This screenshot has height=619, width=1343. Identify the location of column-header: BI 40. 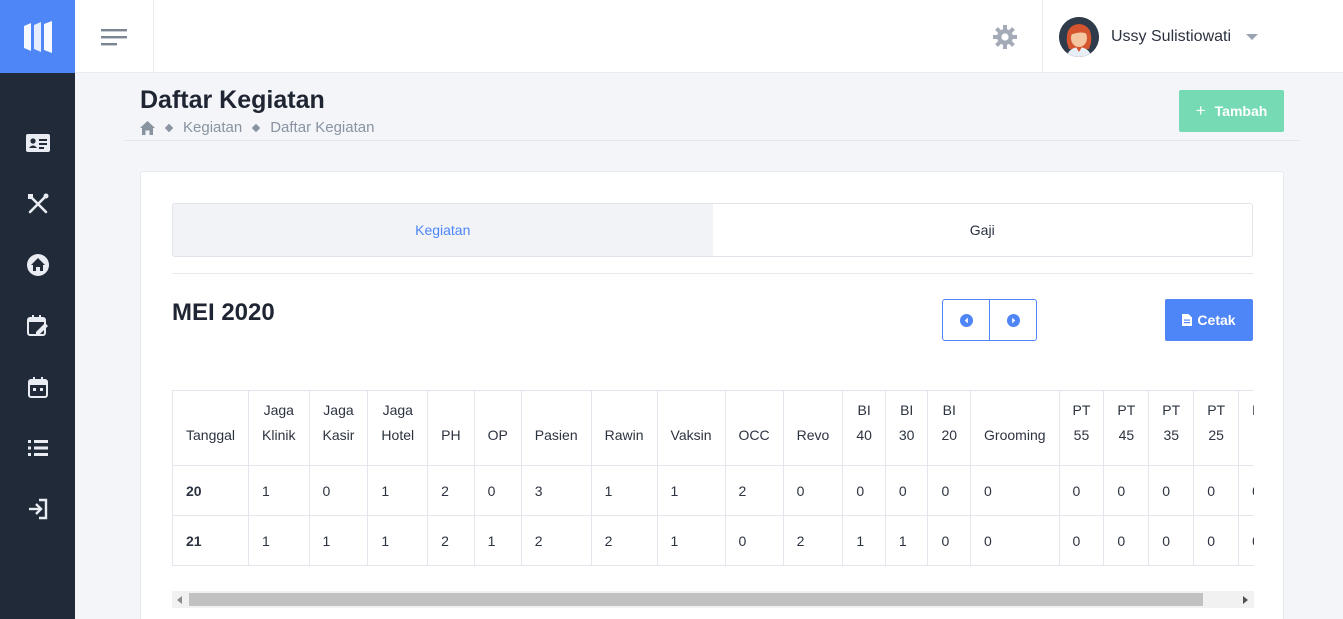
(864, 428).